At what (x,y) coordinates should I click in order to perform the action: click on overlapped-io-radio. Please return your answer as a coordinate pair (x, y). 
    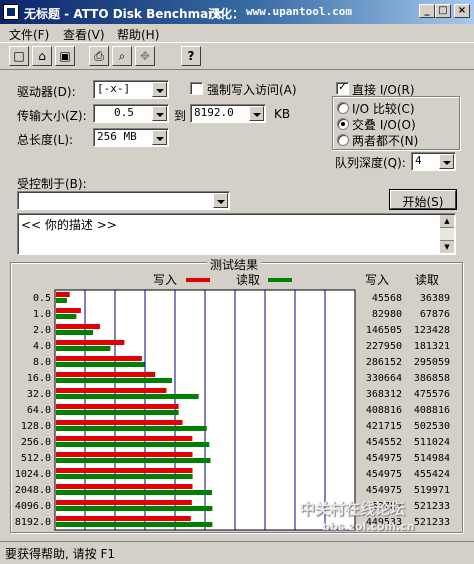
    Looking at the image, I should click on (343, 124).